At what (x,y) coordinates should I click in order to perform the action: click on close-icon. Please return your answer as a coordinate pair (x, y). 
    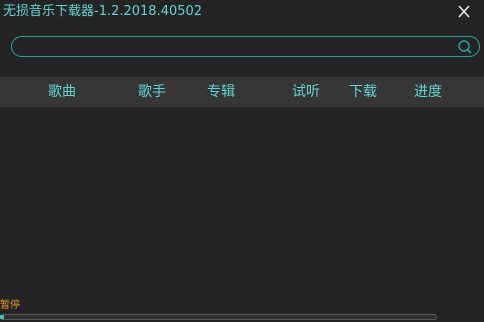
    Looking at the image, I should click on (464, 11).